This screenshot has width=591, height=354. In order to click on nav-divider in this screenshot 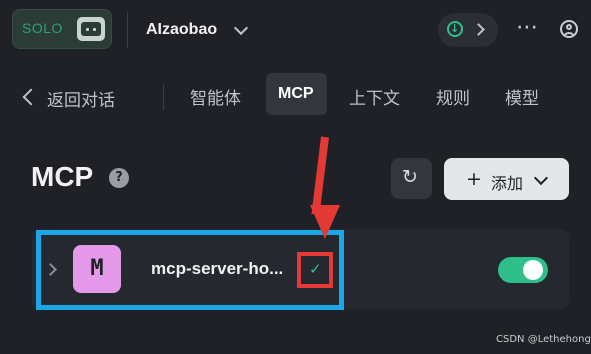, I will do `click(163, 97)`.